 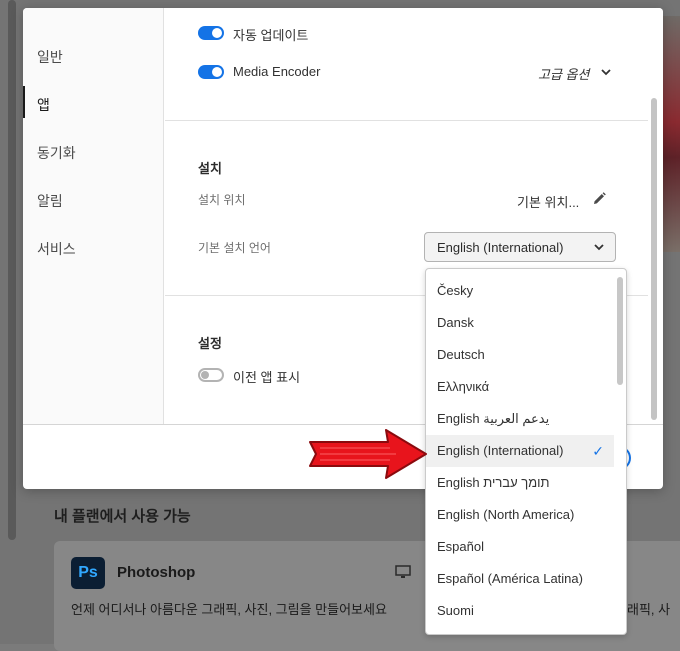 I want to click on language-option: Deutsch, so click(x=520, y=355).